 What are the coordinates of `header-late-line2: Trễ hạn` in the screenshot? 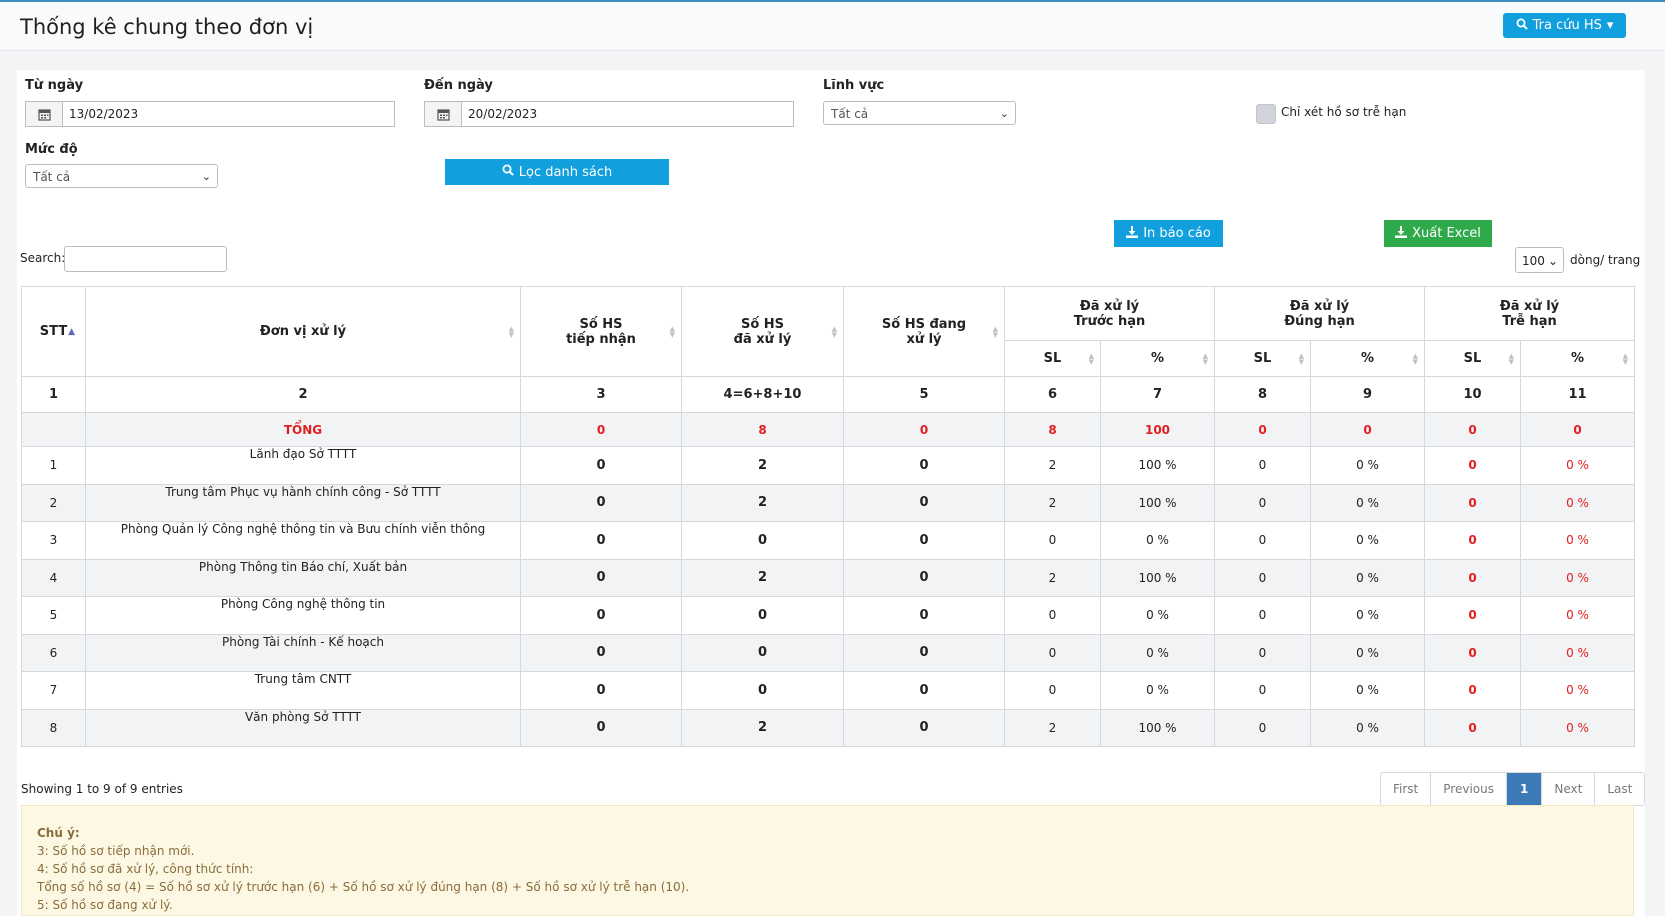 It's located at (1529, 321).